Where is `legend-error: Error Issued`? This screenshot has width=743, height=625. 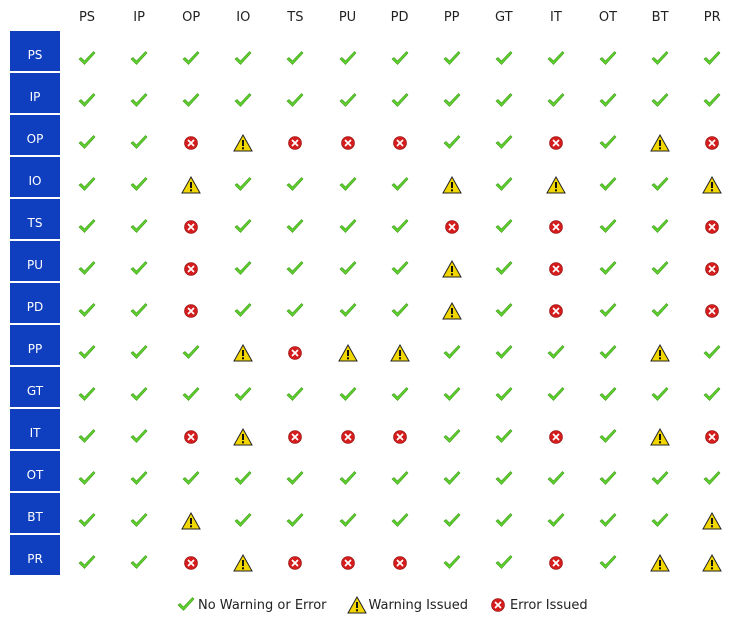
legend-error: Error Issued is located at coordinates (538, 605).